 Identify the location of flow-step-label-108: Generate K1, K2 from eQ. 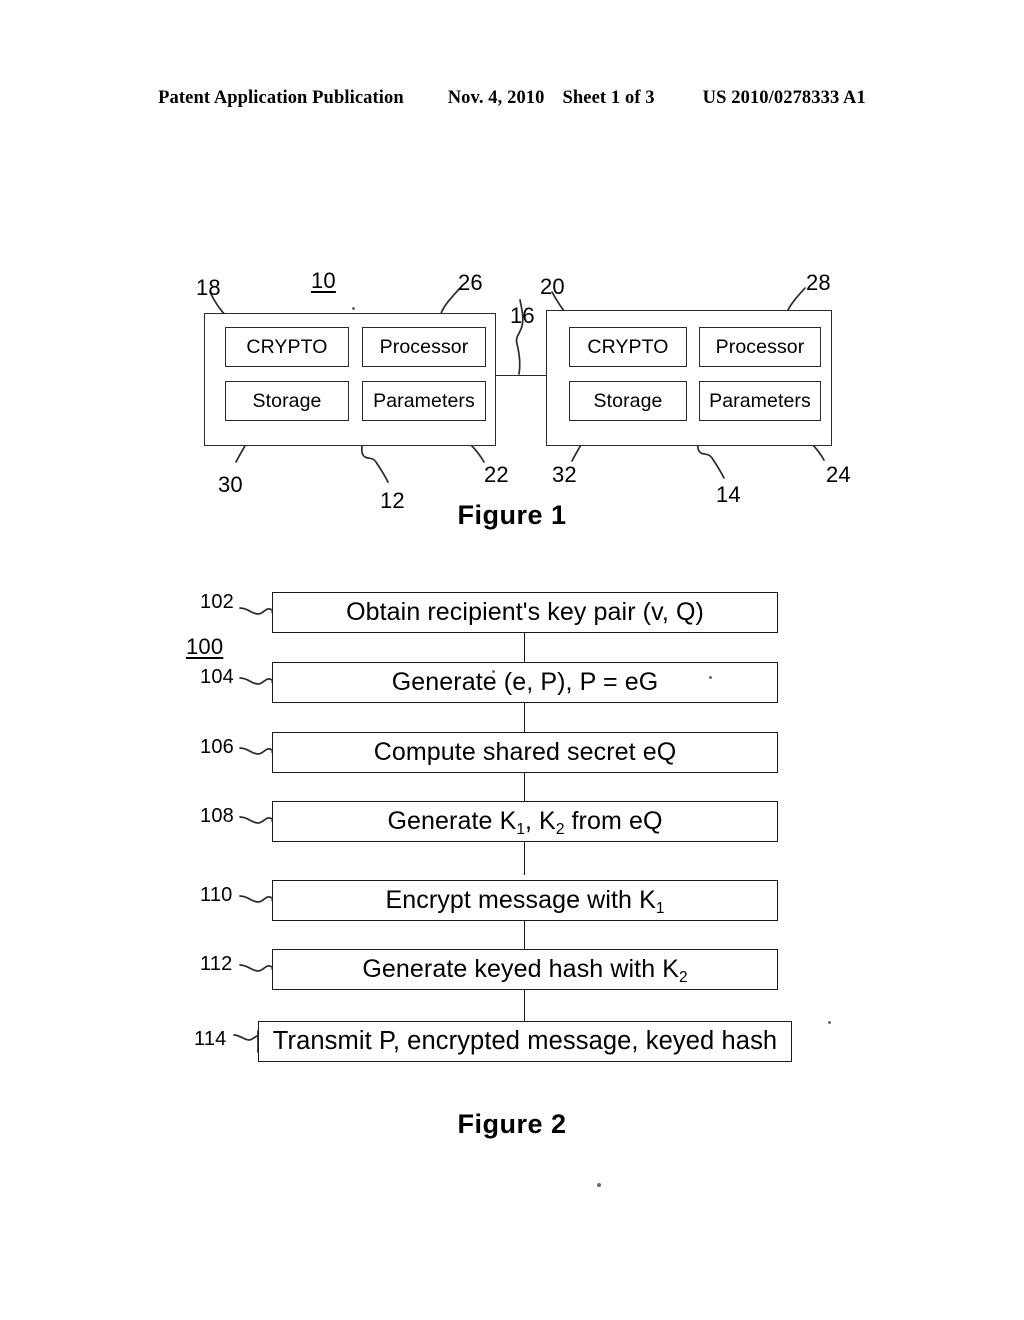
(525, 823).